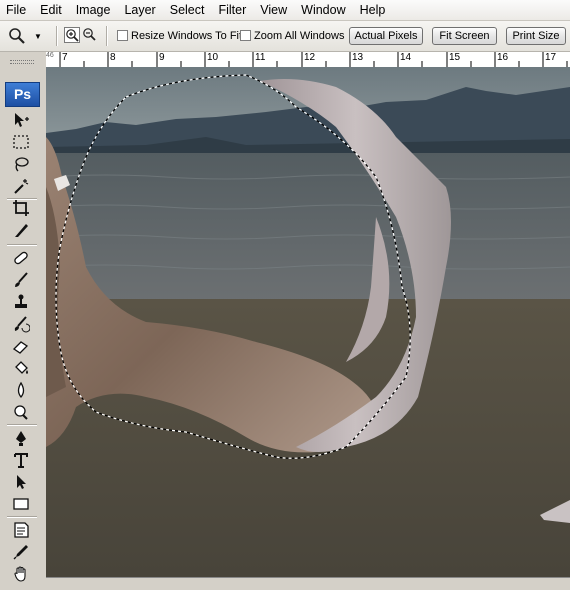 This screenshot has width=570, height=590. What do you see at coordinates (162, 57) in the screenshot?
I see `ruler-label: 9` at bounding box center [162, 57].